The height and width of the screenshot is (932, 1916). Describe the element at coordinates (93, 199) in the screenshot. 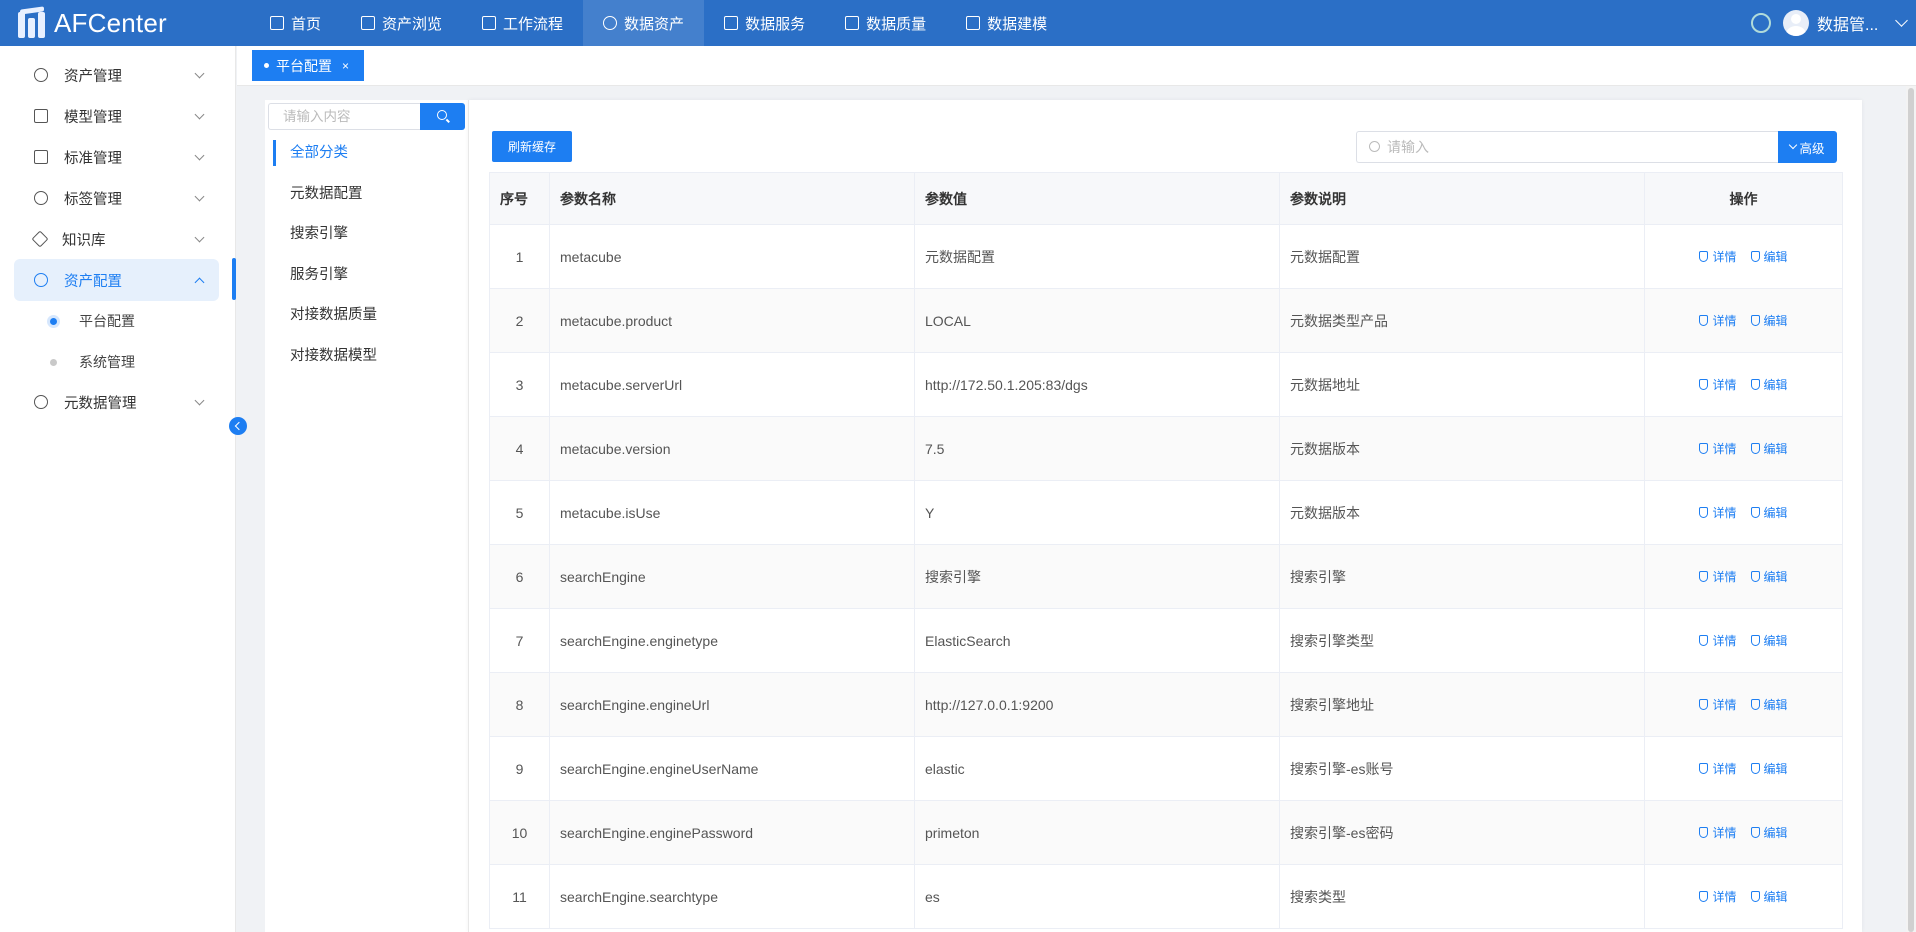

I see `sidebar-item-label: 标签管理` at that location.